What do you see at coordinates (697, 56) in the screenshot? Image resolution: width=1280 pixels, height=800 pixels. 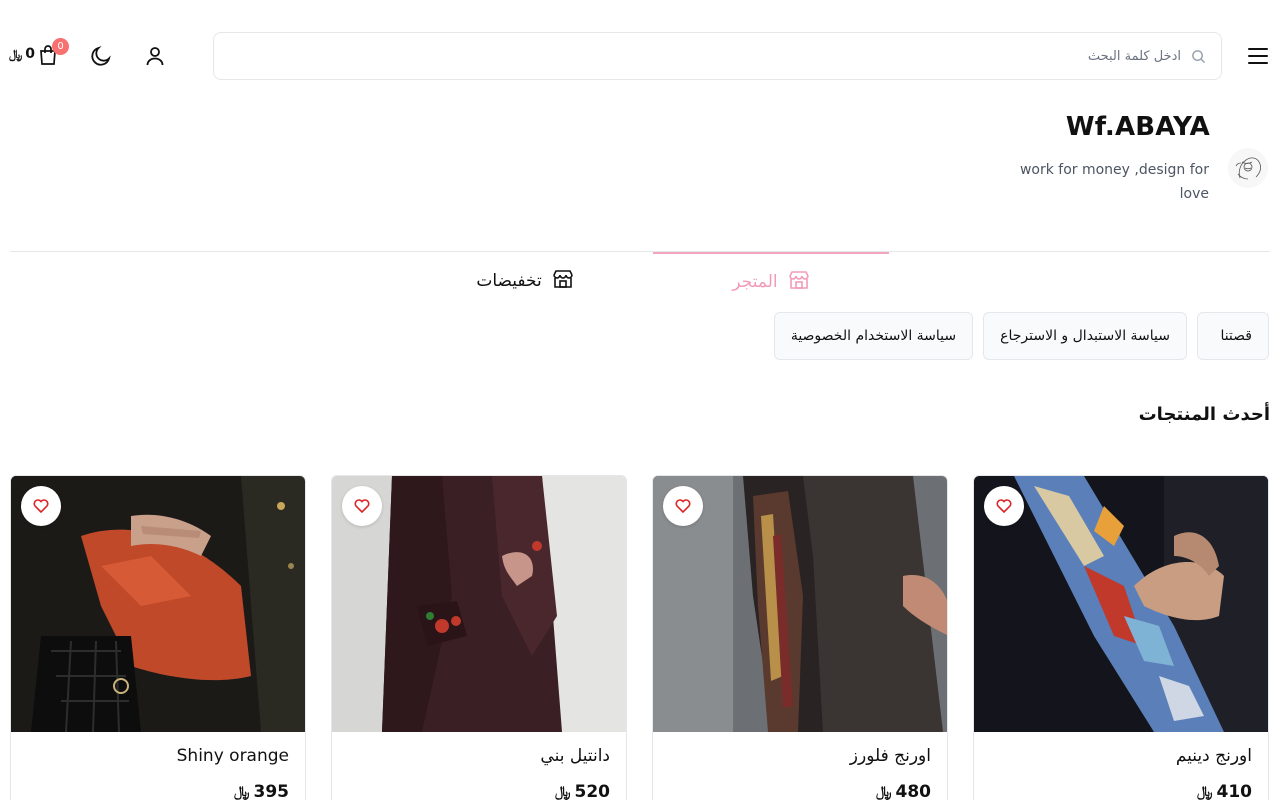 I see `search-input` at bounding box center [697, 56].